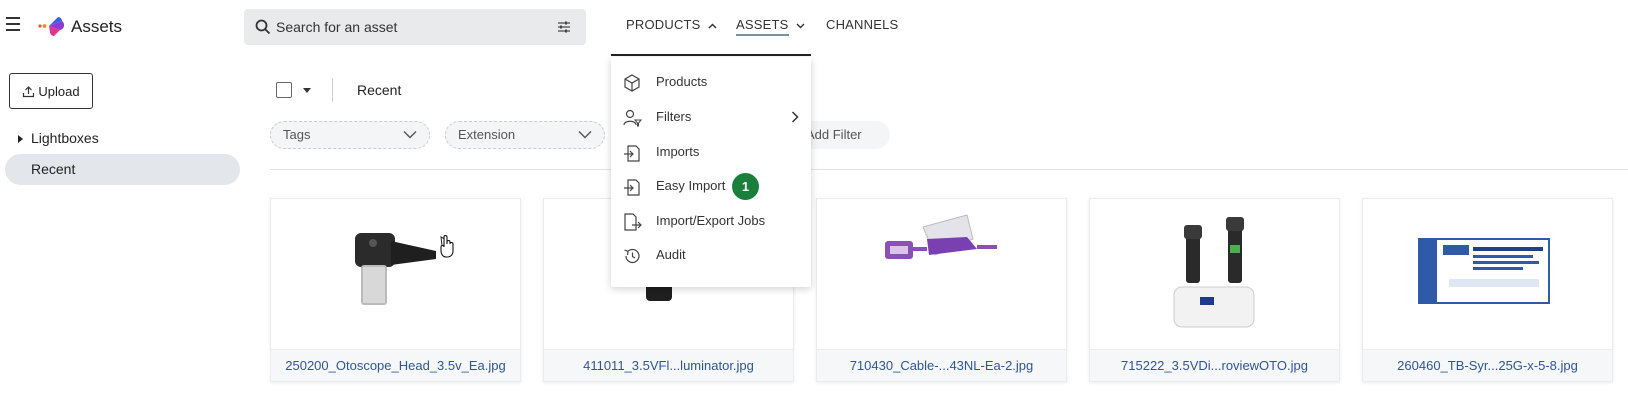  Describe the element at coordinates (284, 90) in the screenshot. I see `select-all-checkbox` at that location.